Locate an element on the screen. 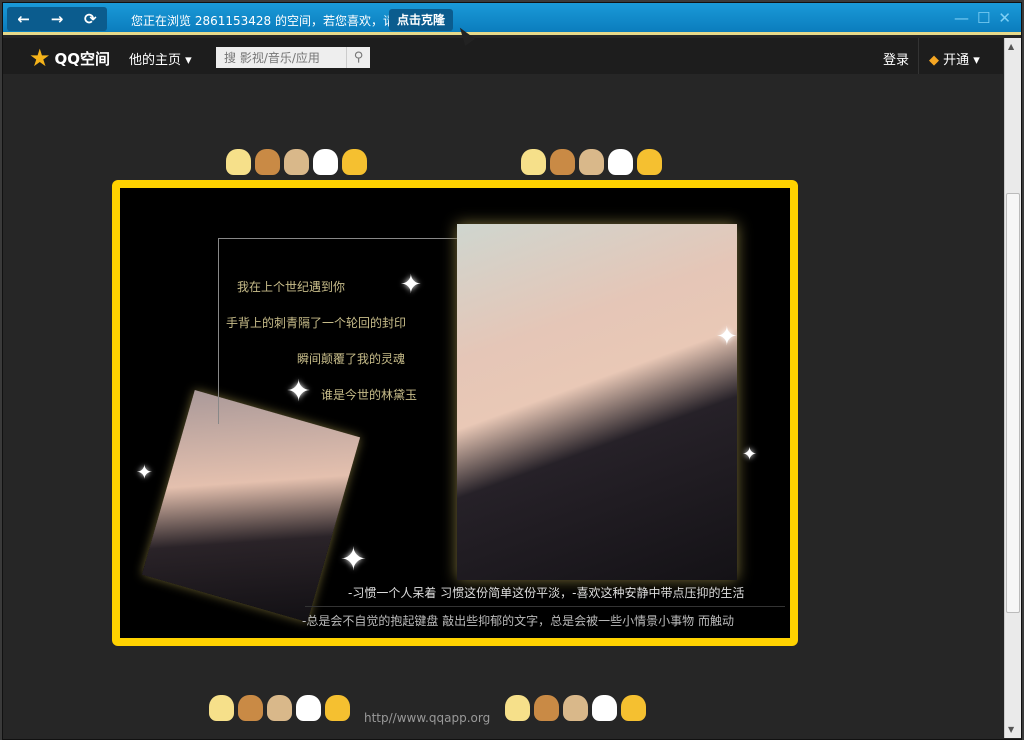 The height and width of the screenshot is (740, 1024). back-arrow-icon: ← is located at coordinates (23, 19).